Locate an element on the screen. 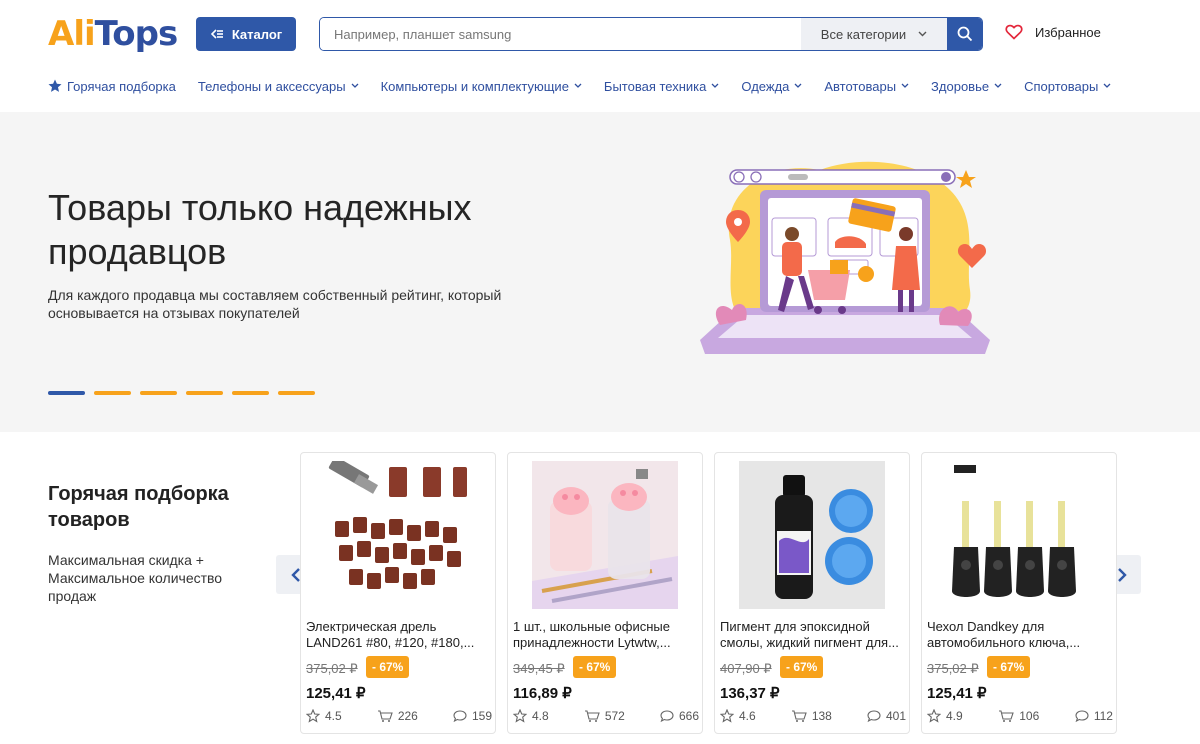  product-stats: 4.5 226 159 is located at coordinates (399, 716).